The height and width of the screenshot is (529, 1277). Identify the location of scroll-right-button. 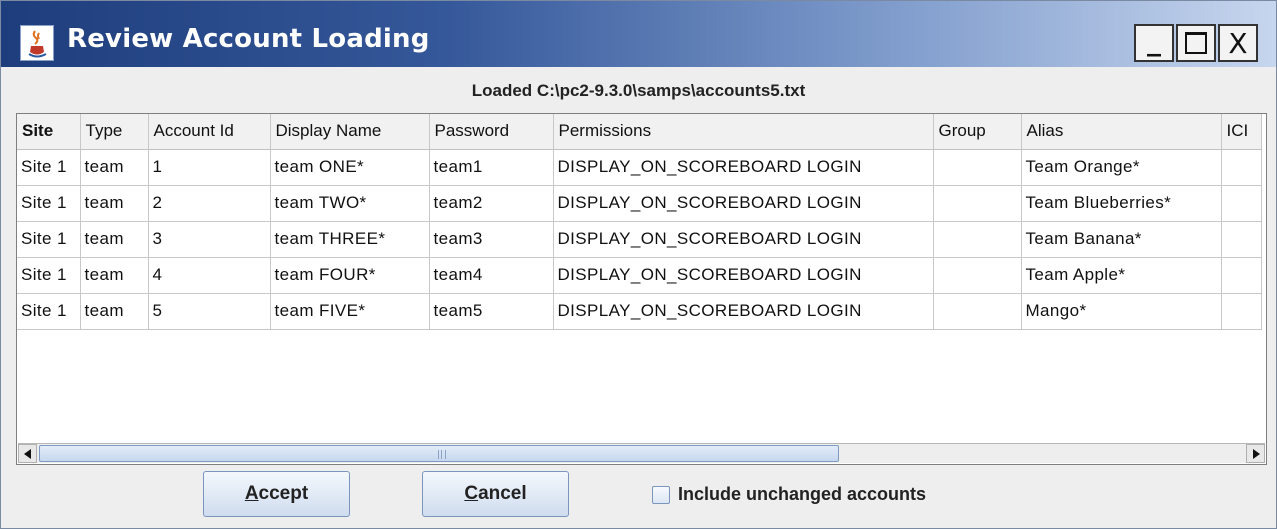
(1255, 453).